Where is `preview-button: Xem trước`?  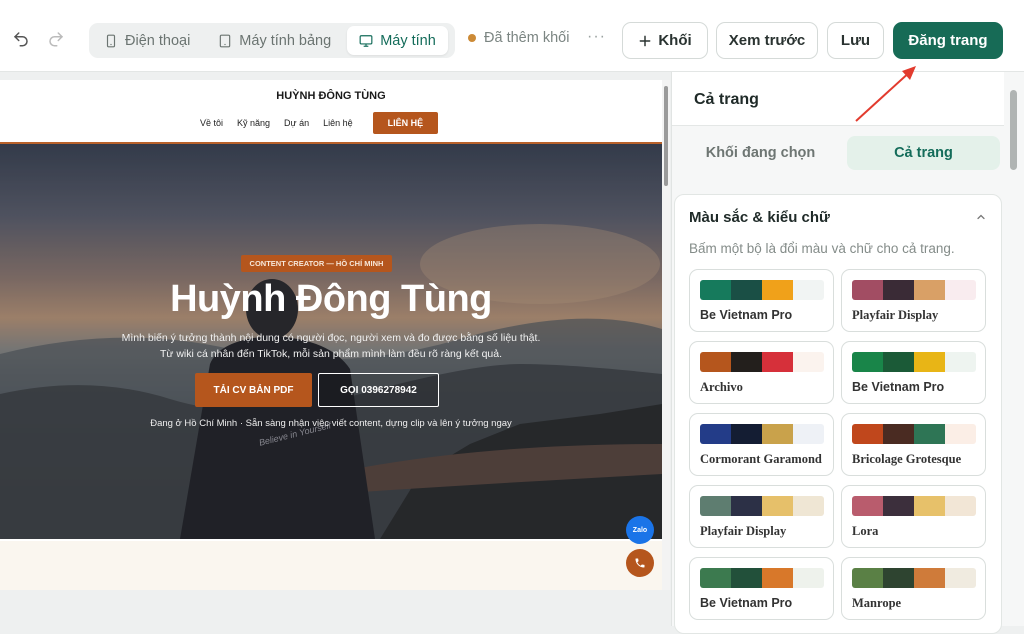 preview-button: Xem trước is located at coordinates (767, 40).